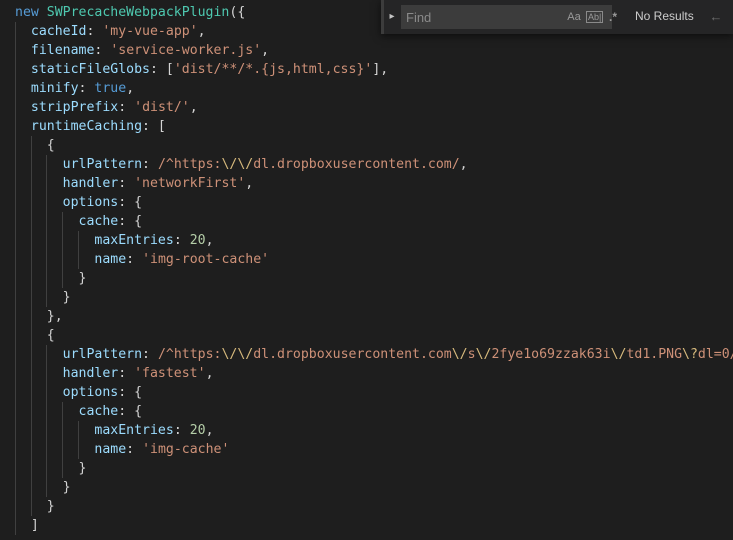 This screenshot has height=540, width=733. I want to click on code-line: new SWPrecacheWebpackPlugin({, so click(130, 12).